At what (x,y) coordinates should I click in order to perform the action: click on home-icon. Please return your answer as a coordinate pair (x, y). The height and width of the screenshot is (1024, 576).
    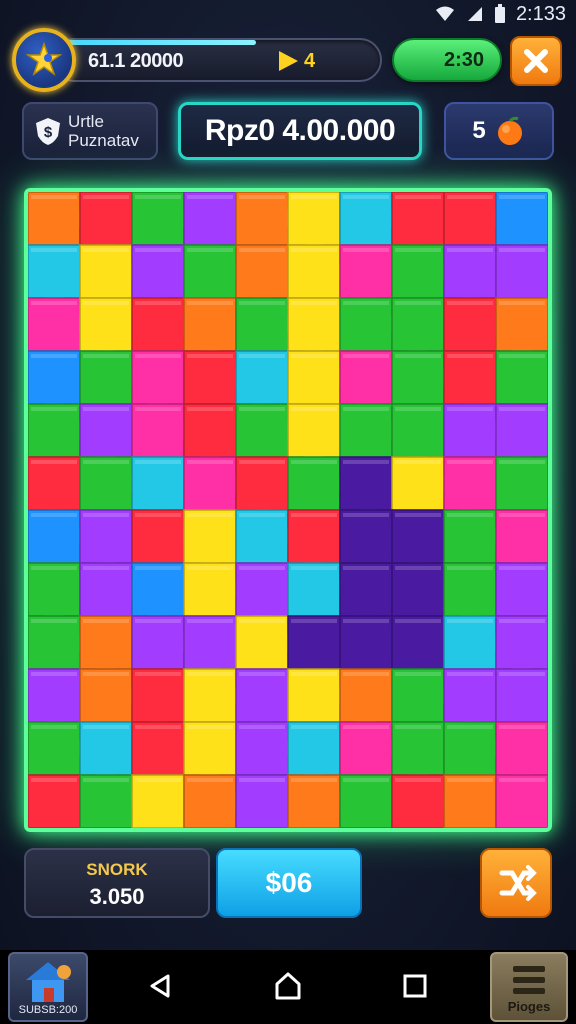
    Looking at the image, I should click on (288, 986).